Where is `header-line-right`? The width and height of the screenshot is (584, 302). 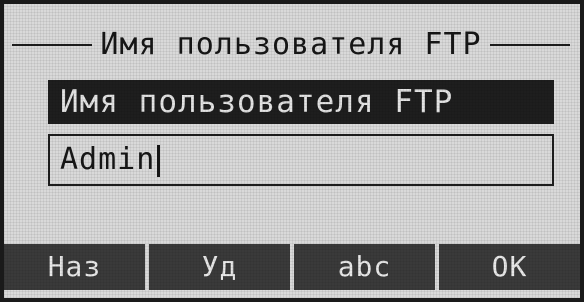
header-line-right is located at coordinates (530, 45).